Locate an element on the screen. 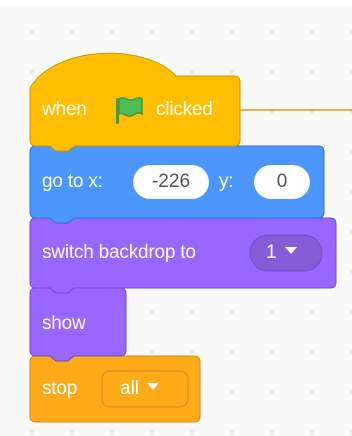 This screenshot has width=352, height=436. goto-x-input: -226 is located at coordinates (171, 182).